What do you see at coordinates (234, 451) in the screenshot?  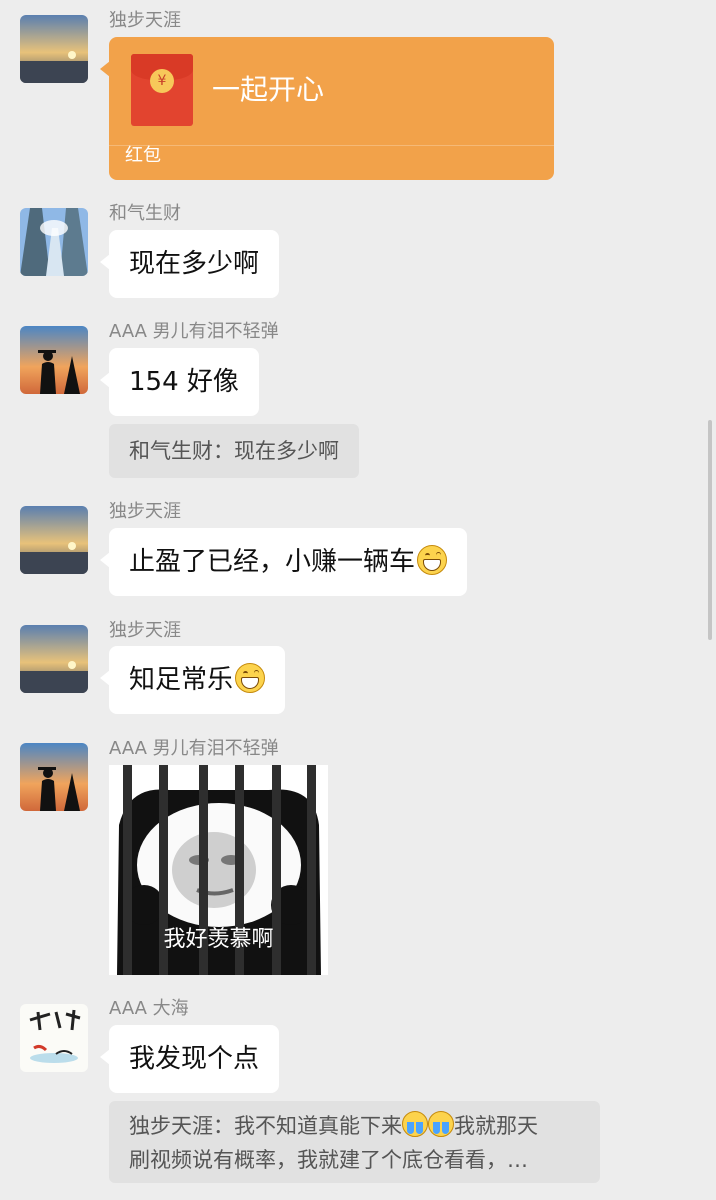 I see `quoted-message: 和气生财：现在多少啊` at bounding box center [234, 451].